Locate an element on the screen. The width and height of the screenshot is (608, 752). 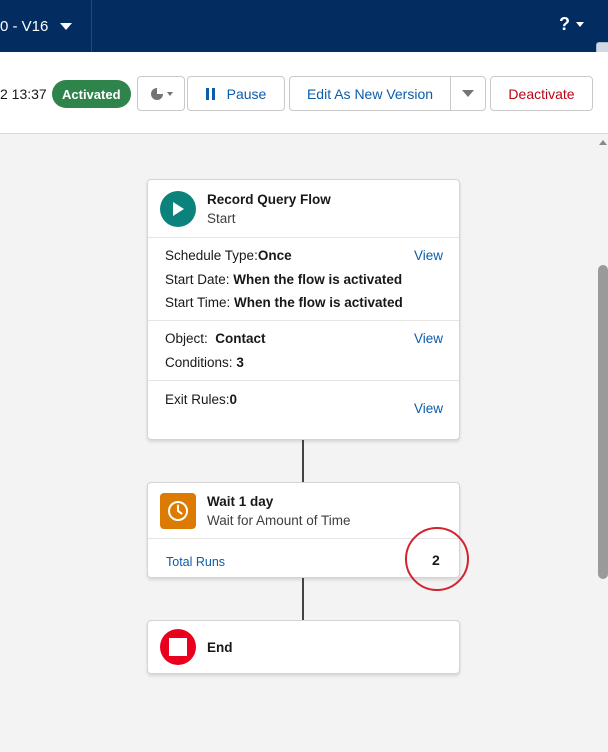
annotation-highlight-circle is located at coordinates (437, 559).